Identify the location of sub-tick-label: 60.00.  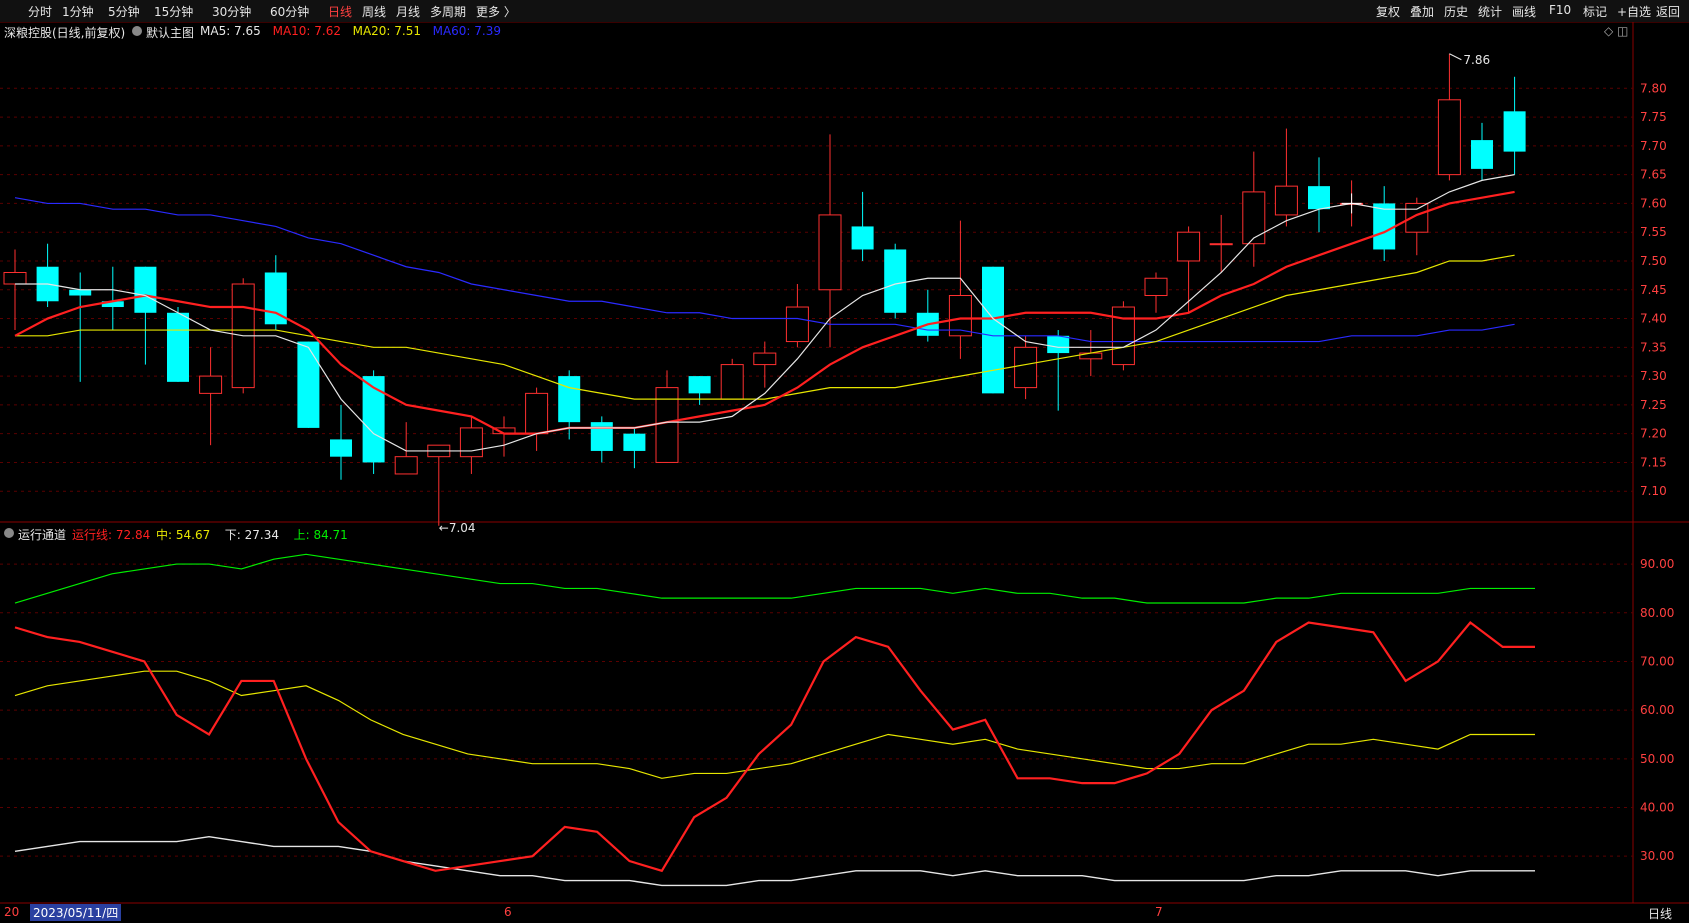
(1657, 710).